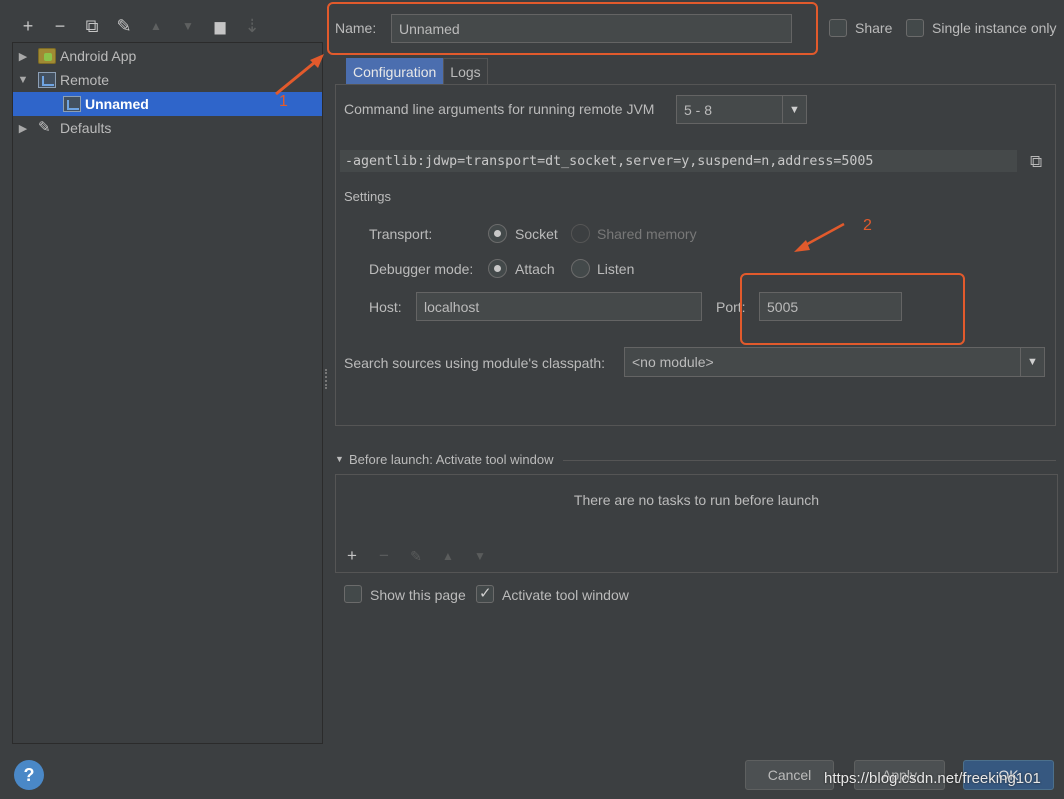  Describe the element at coordinates (418, 595) in the screenshot. I see `show-page-label: Show this page` at that location.